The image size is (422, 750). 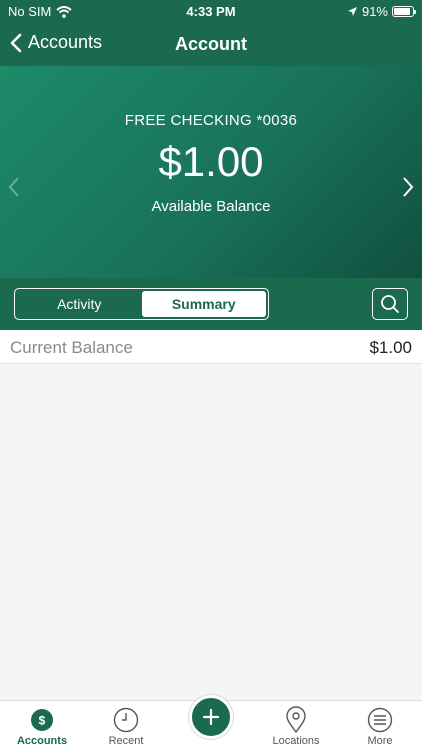 I want to click on segmented-control: Activity Summary, so click(x=141, y=304).